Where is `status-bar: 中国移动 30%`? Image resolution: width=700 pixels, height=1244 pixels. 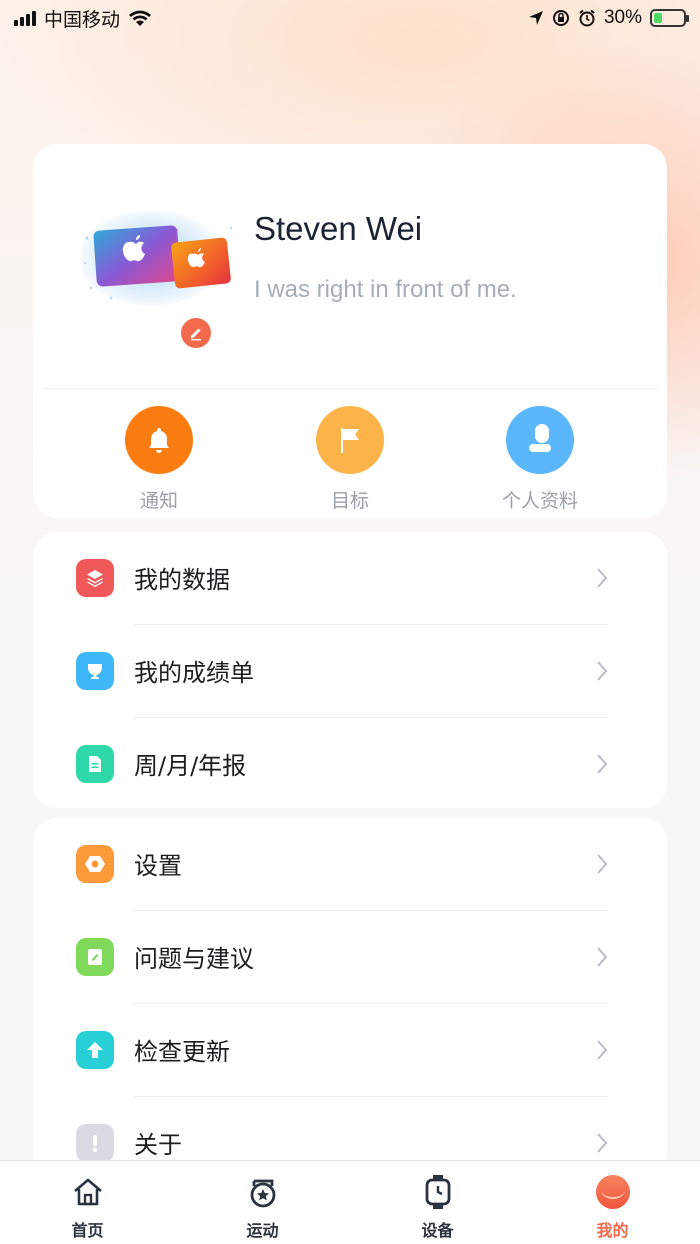
status-bar: 中国移动 30% is located at coordinates (350, 18).